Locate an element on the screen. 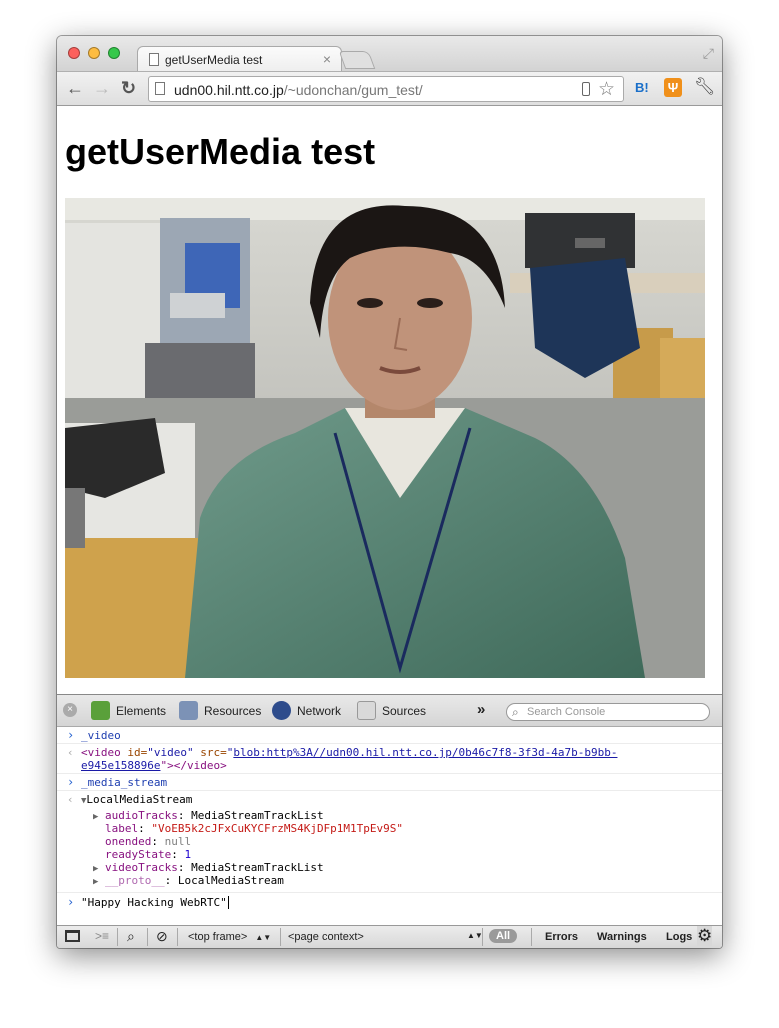 The height and width of the screenshot is (1028, 779). prop-key: audioTracks is located at coordinates (141, 815).